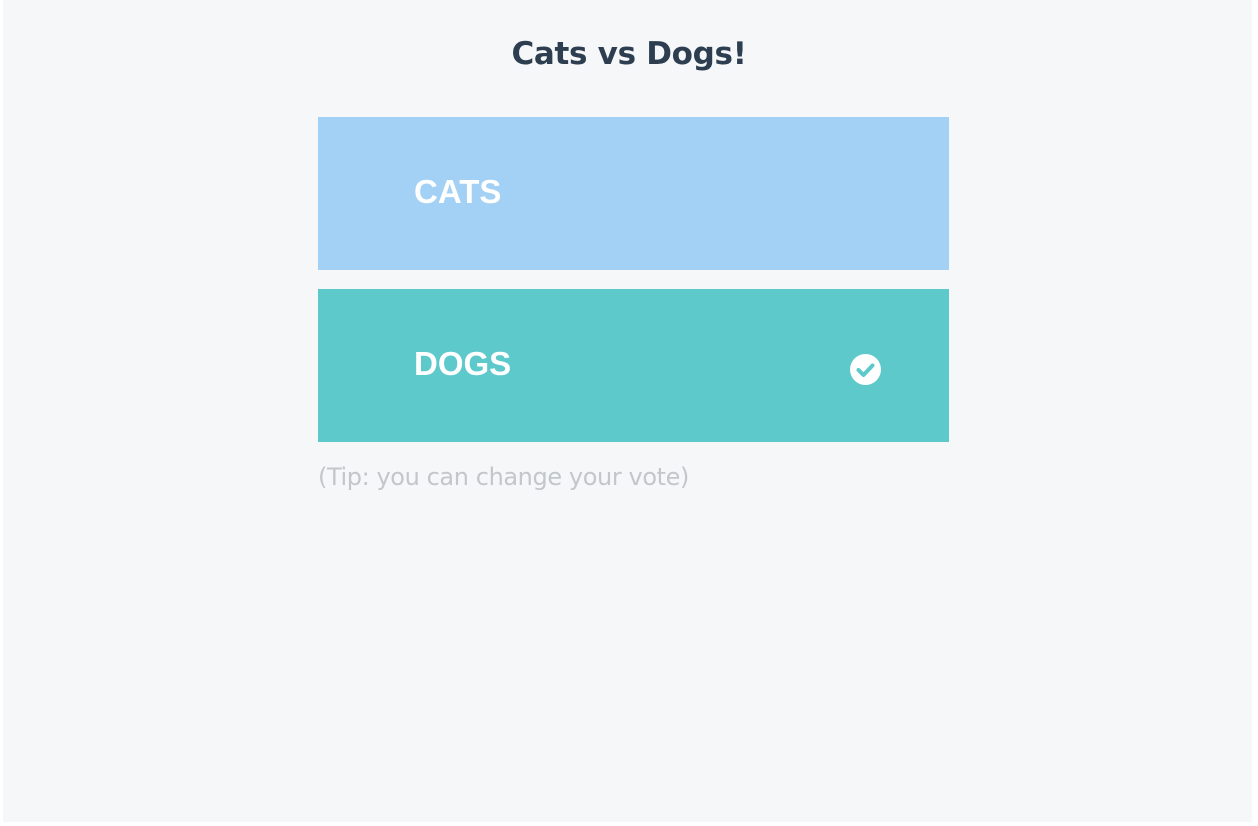  Describe the element at coordinates (865, 369) in the screenshot. I see `check-circle-icon` at that location.